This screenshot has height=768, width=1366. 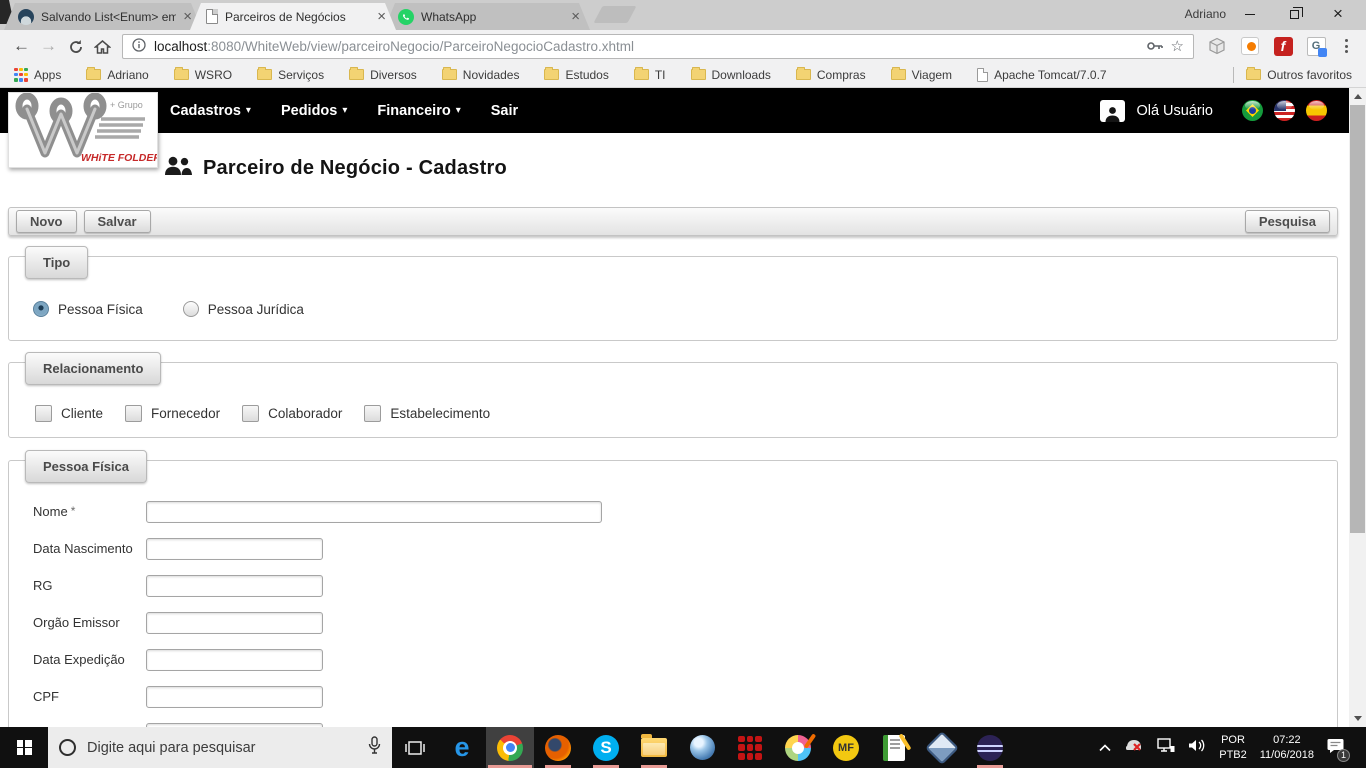 I want to click on page-scrollbar, so click(x=1357, y=407).